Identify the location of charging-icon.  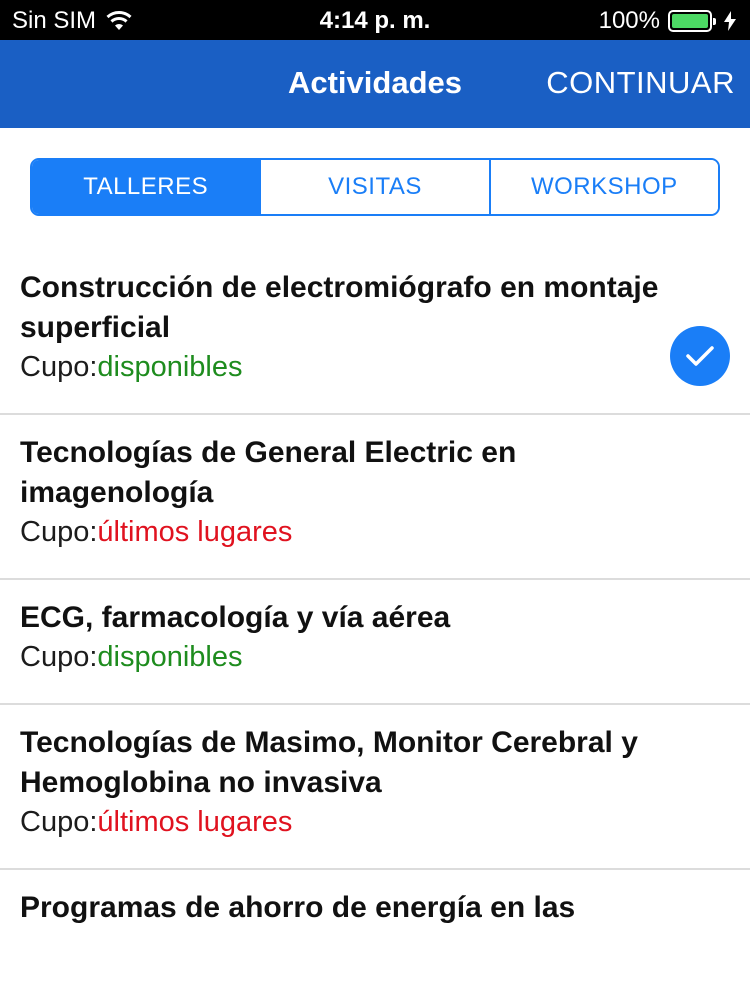
(730, 21).